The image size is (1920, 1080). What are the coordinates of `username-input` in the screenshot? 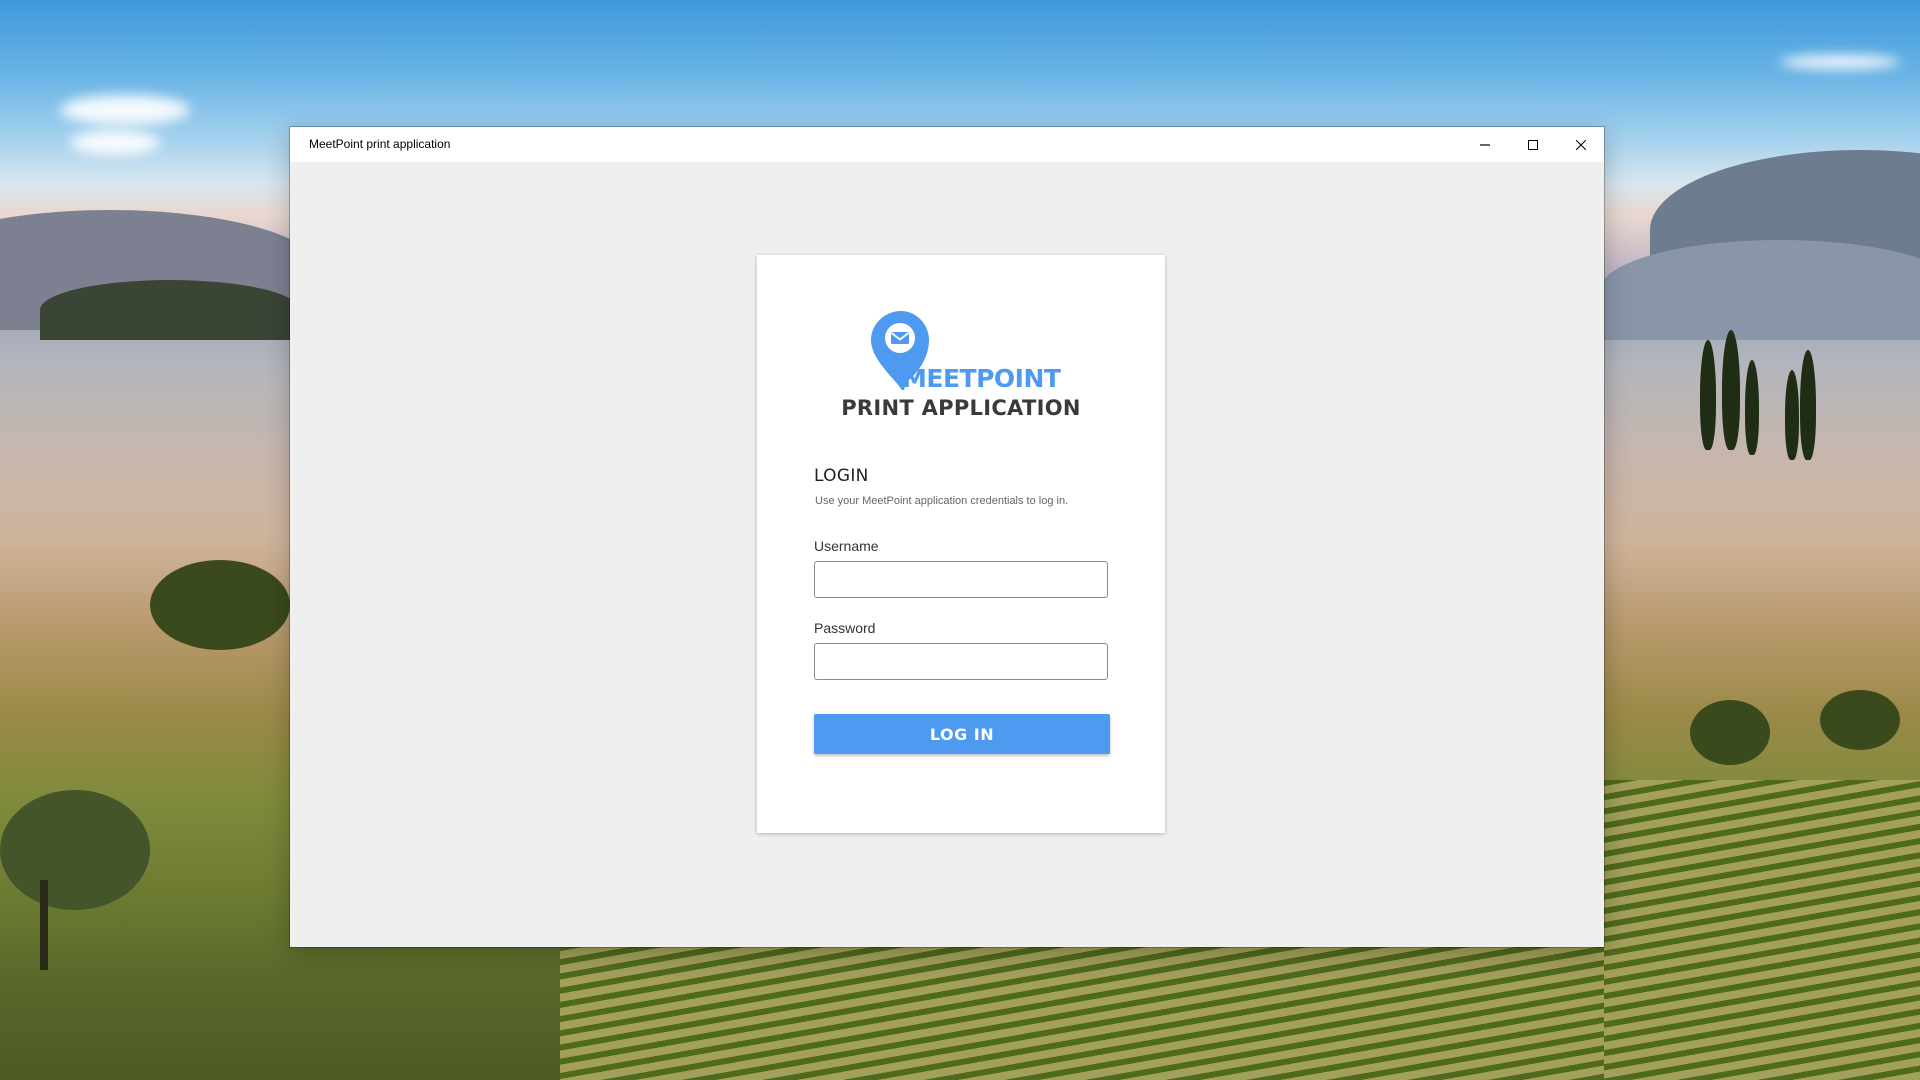 It's located at (961, 579).